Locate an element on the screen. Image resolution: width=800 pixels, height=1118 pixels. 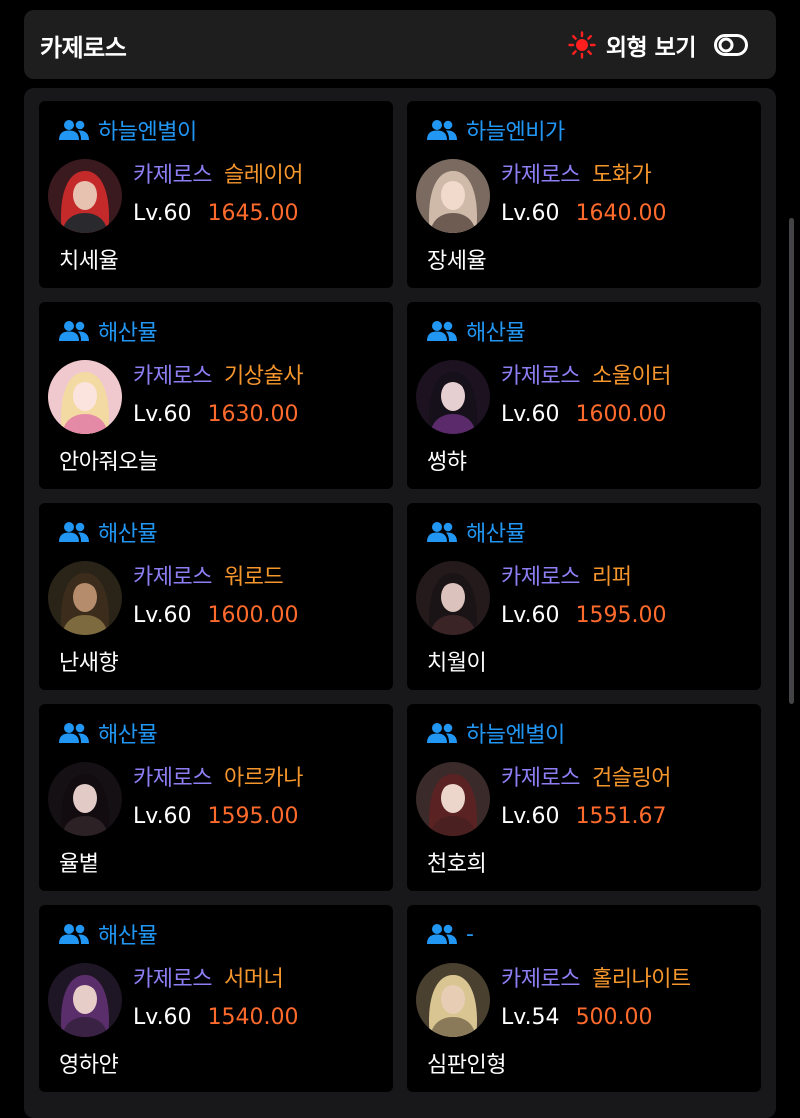
character-name: 율볕 is located at coordinates (79, 864).